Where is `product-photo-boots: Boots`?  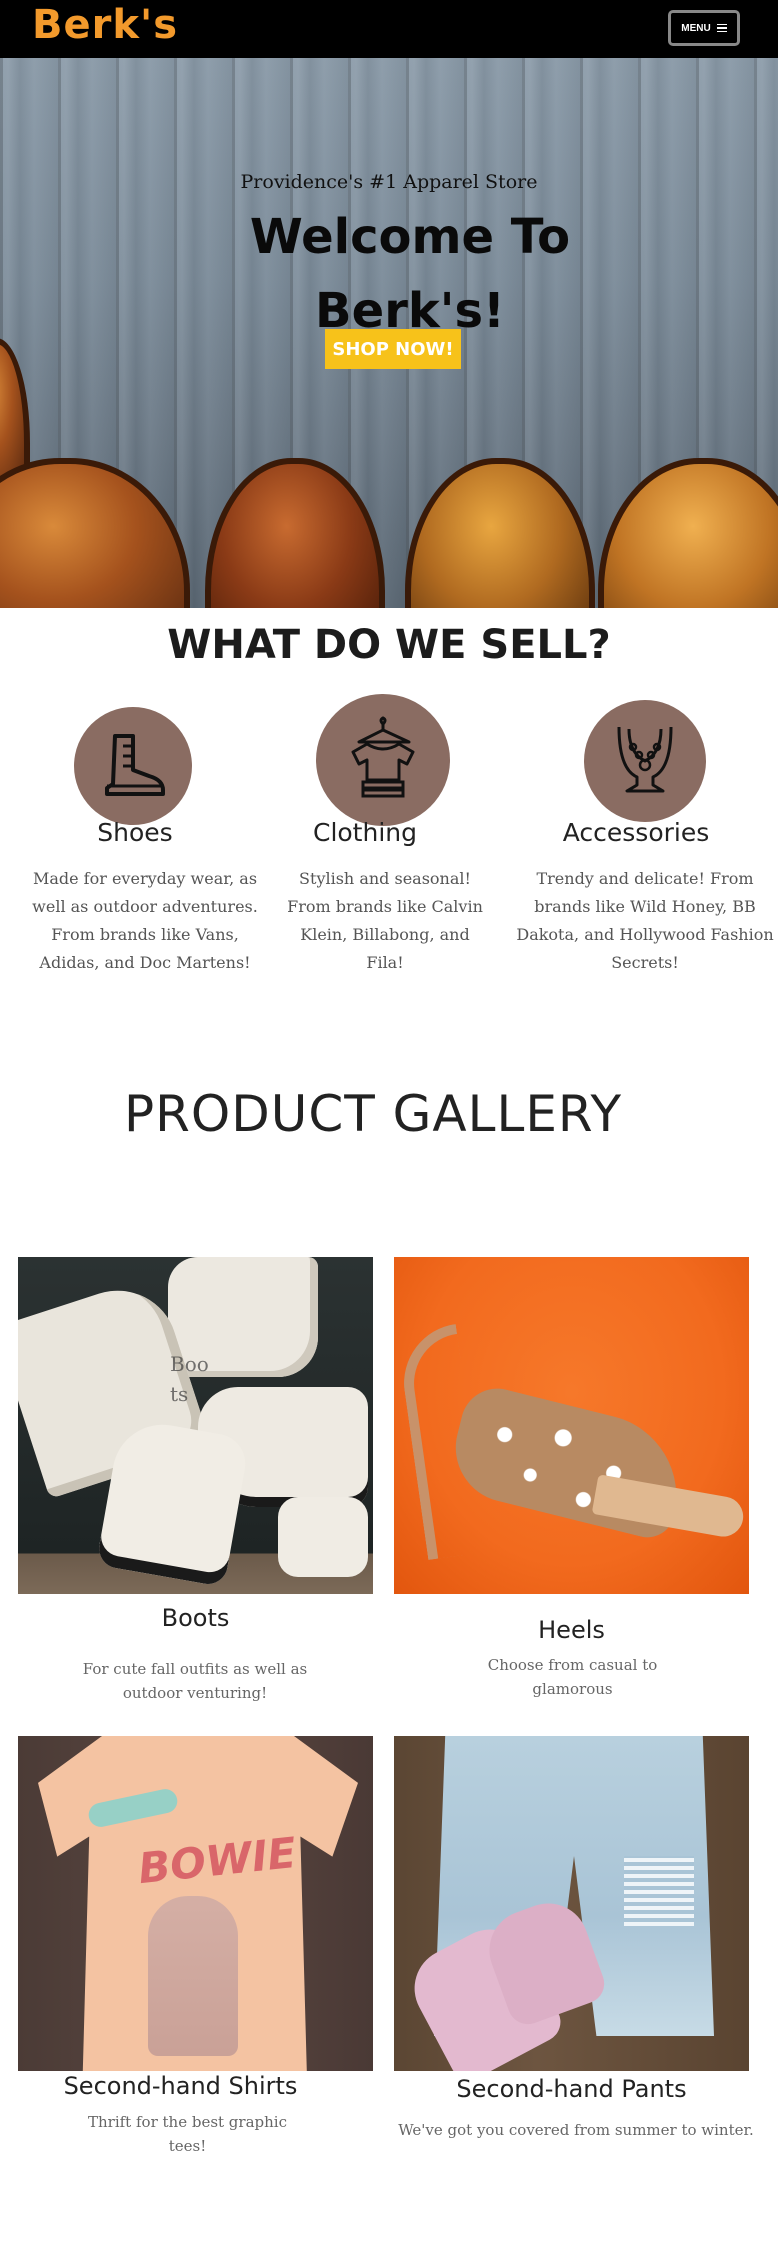 product-photo-boots: Boots is located at coordinates (195, 1425).